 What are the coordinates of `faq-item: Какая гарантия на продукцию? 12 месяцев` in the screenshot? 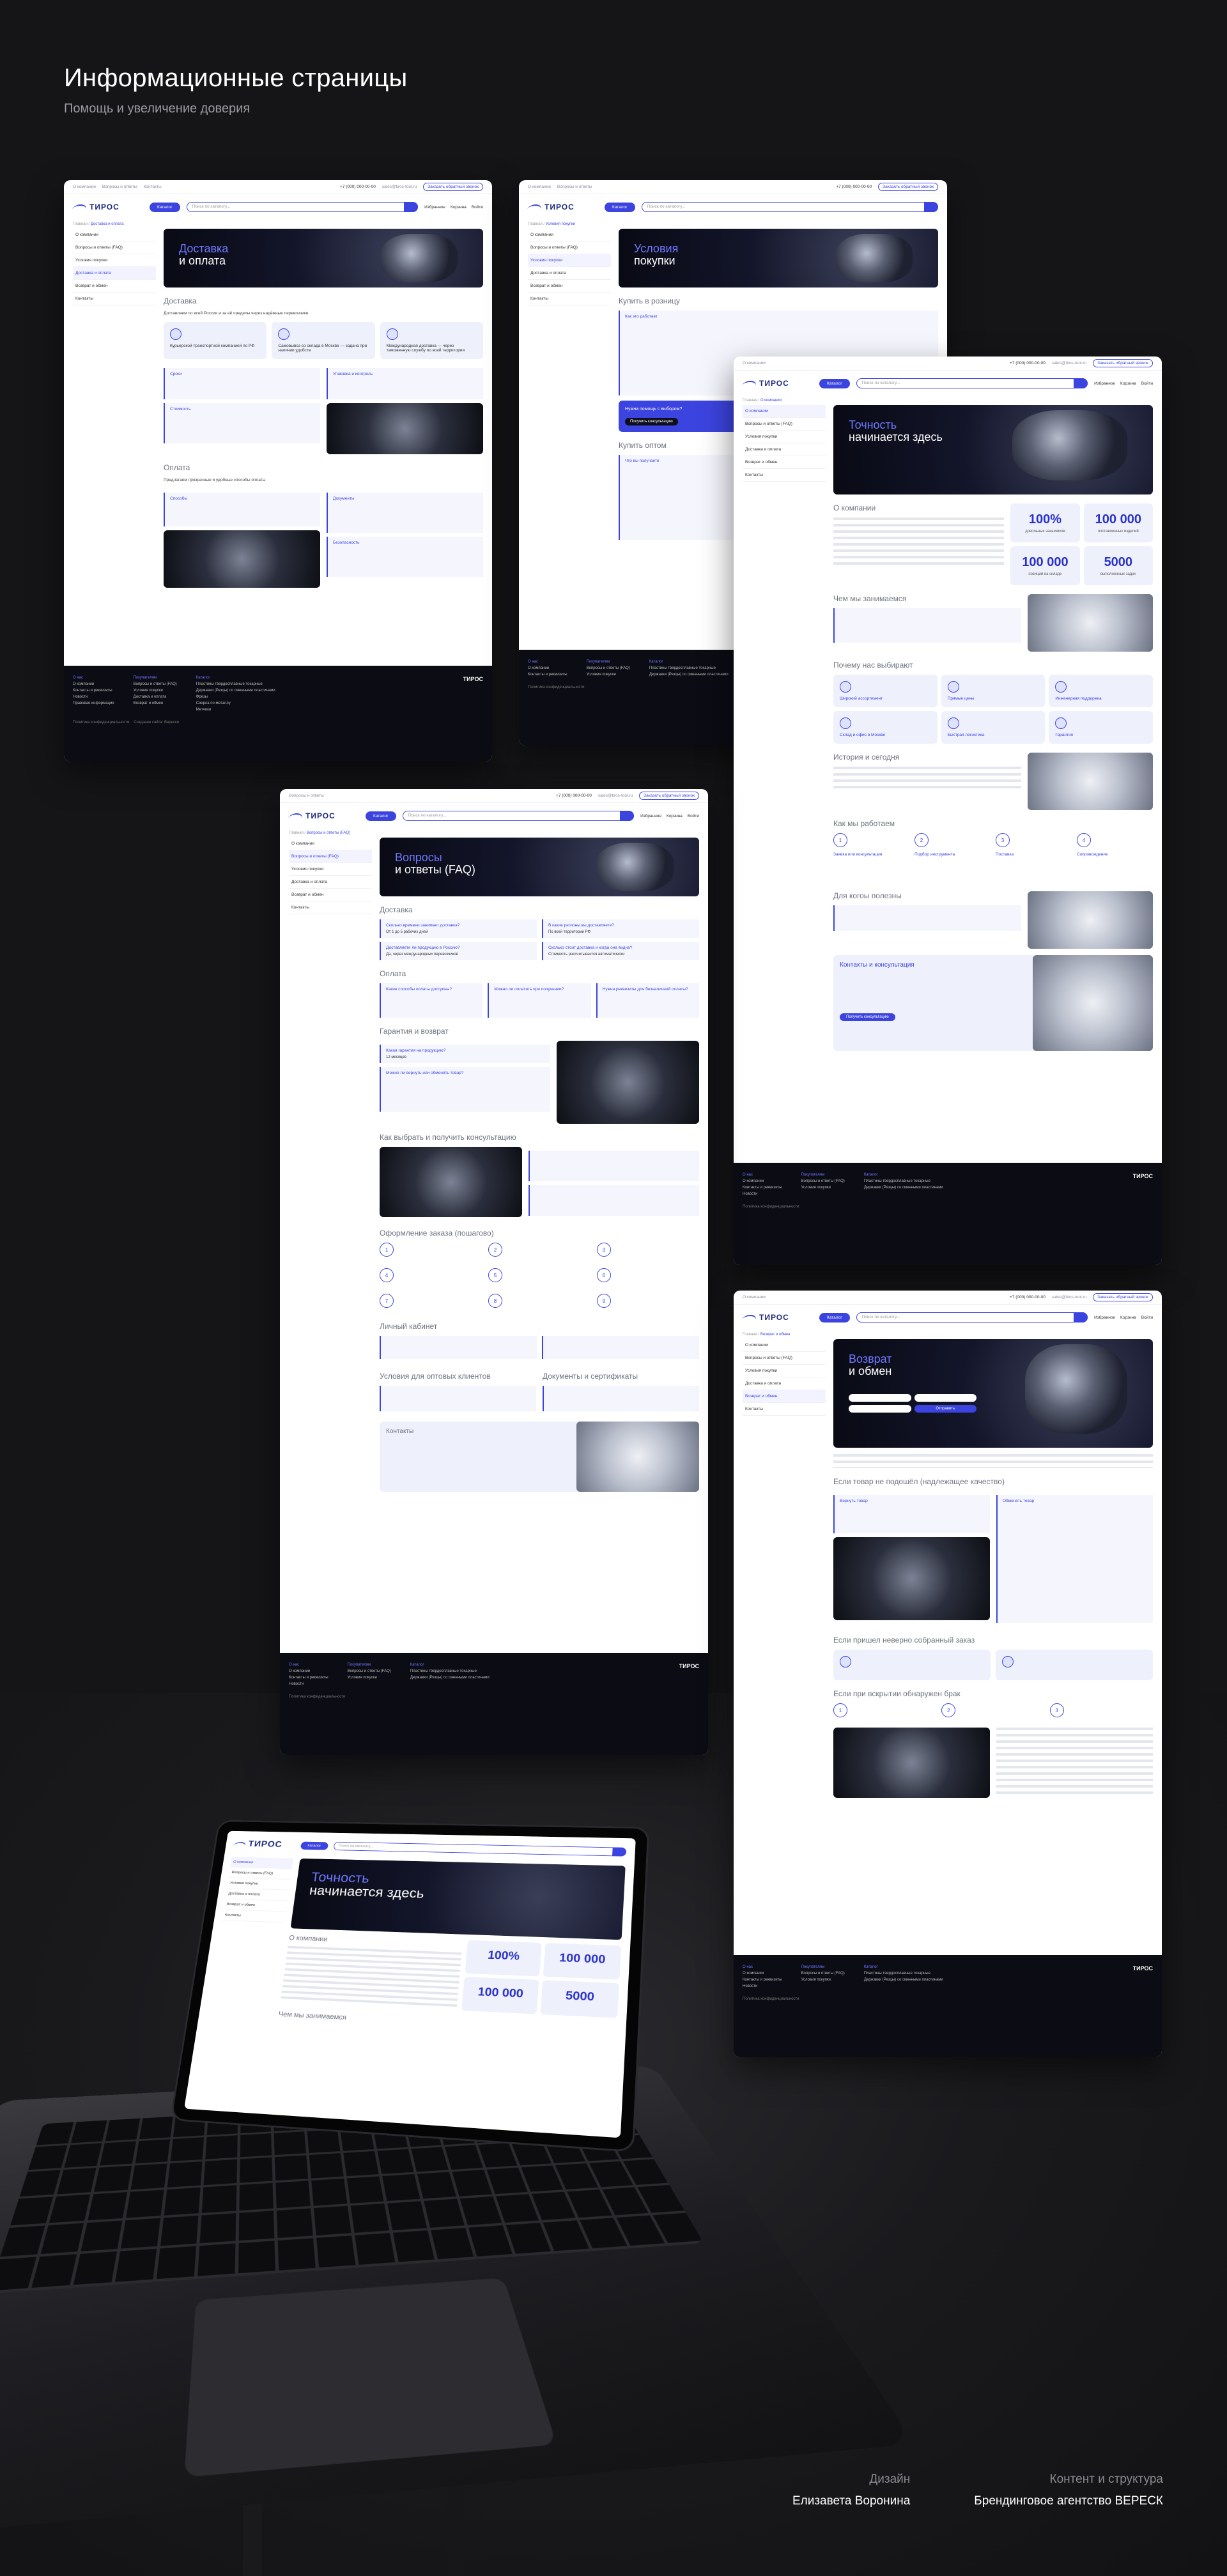 It's located at (465, 1054).